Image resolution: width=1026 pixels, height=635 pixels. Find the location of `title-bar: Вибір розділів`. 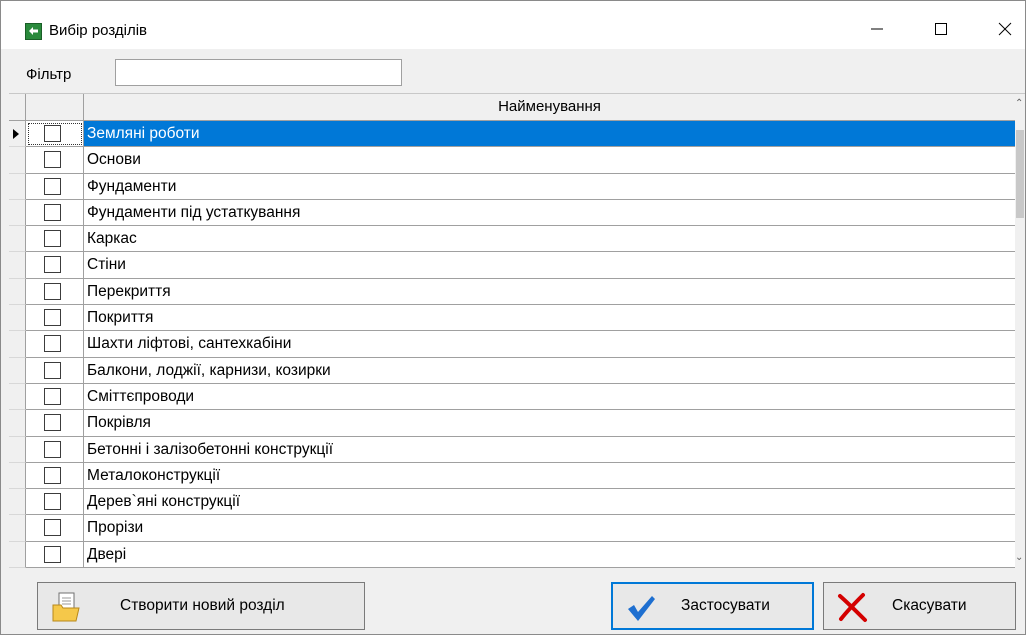

title-bar: Вибір розділів is located at coordinates (513, 25).